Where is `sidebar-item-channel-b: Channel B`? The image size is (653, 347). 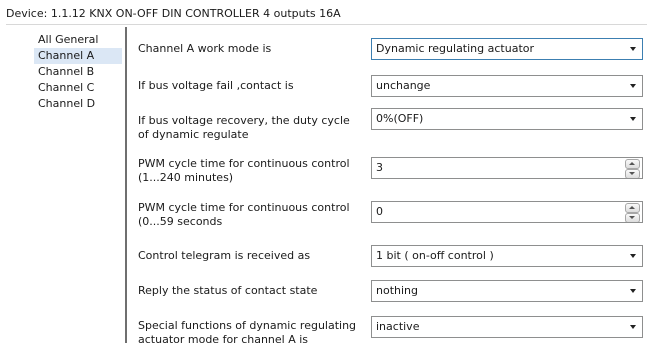 sidebar-item-channel-b: Channel B is located at coordinates (78, 72).